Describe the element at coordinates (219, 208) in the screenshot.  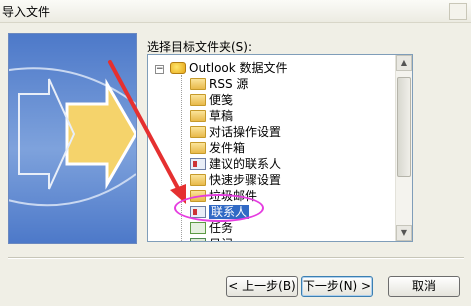
I see `annotation-highlight-ellipse` at that location.